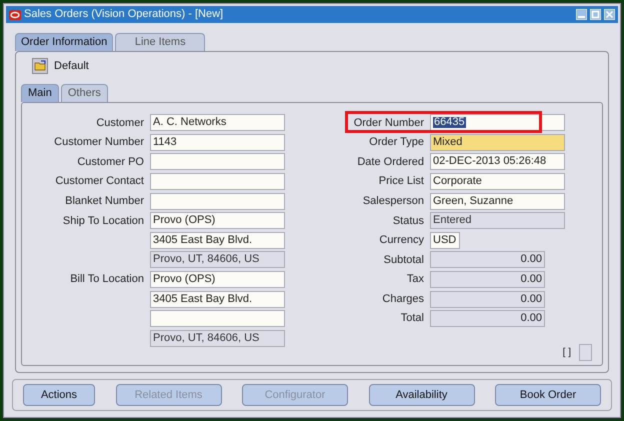 Image resolution: width=624 pixels, height=421 pixels. Describe the element at coordinates (160, 42) in the screenshot. I see `tab: Line Items` at that location.